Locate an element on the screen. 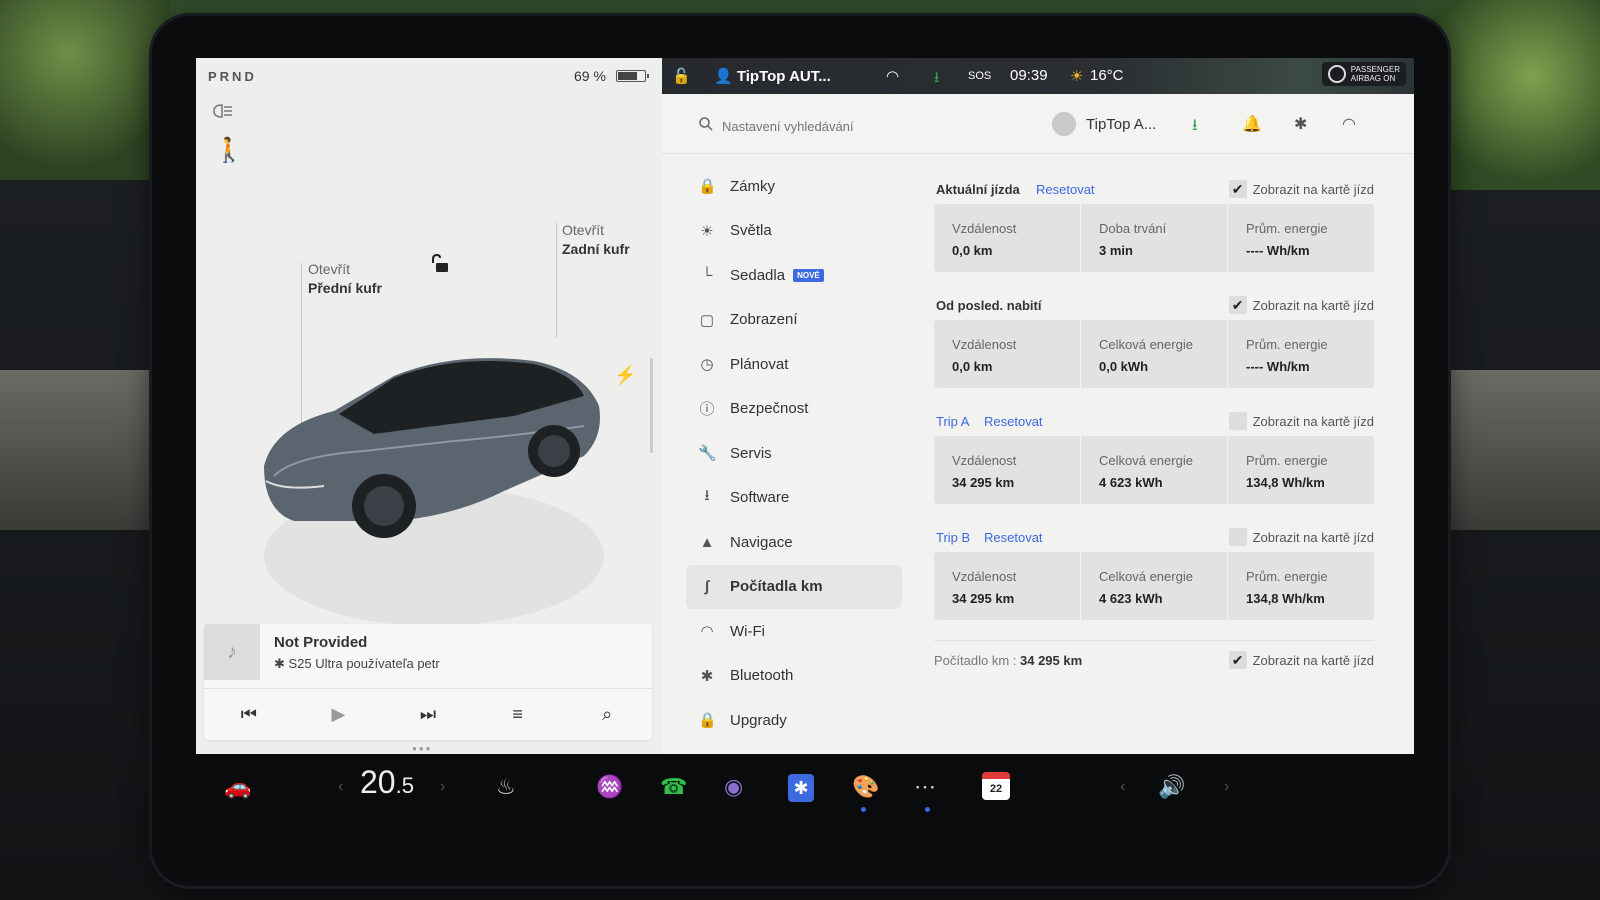 This screenshot has height=900, width=1600. trip-stat: Prům. energie 134,8 Wh/km is located at coordinates (1301, 470).